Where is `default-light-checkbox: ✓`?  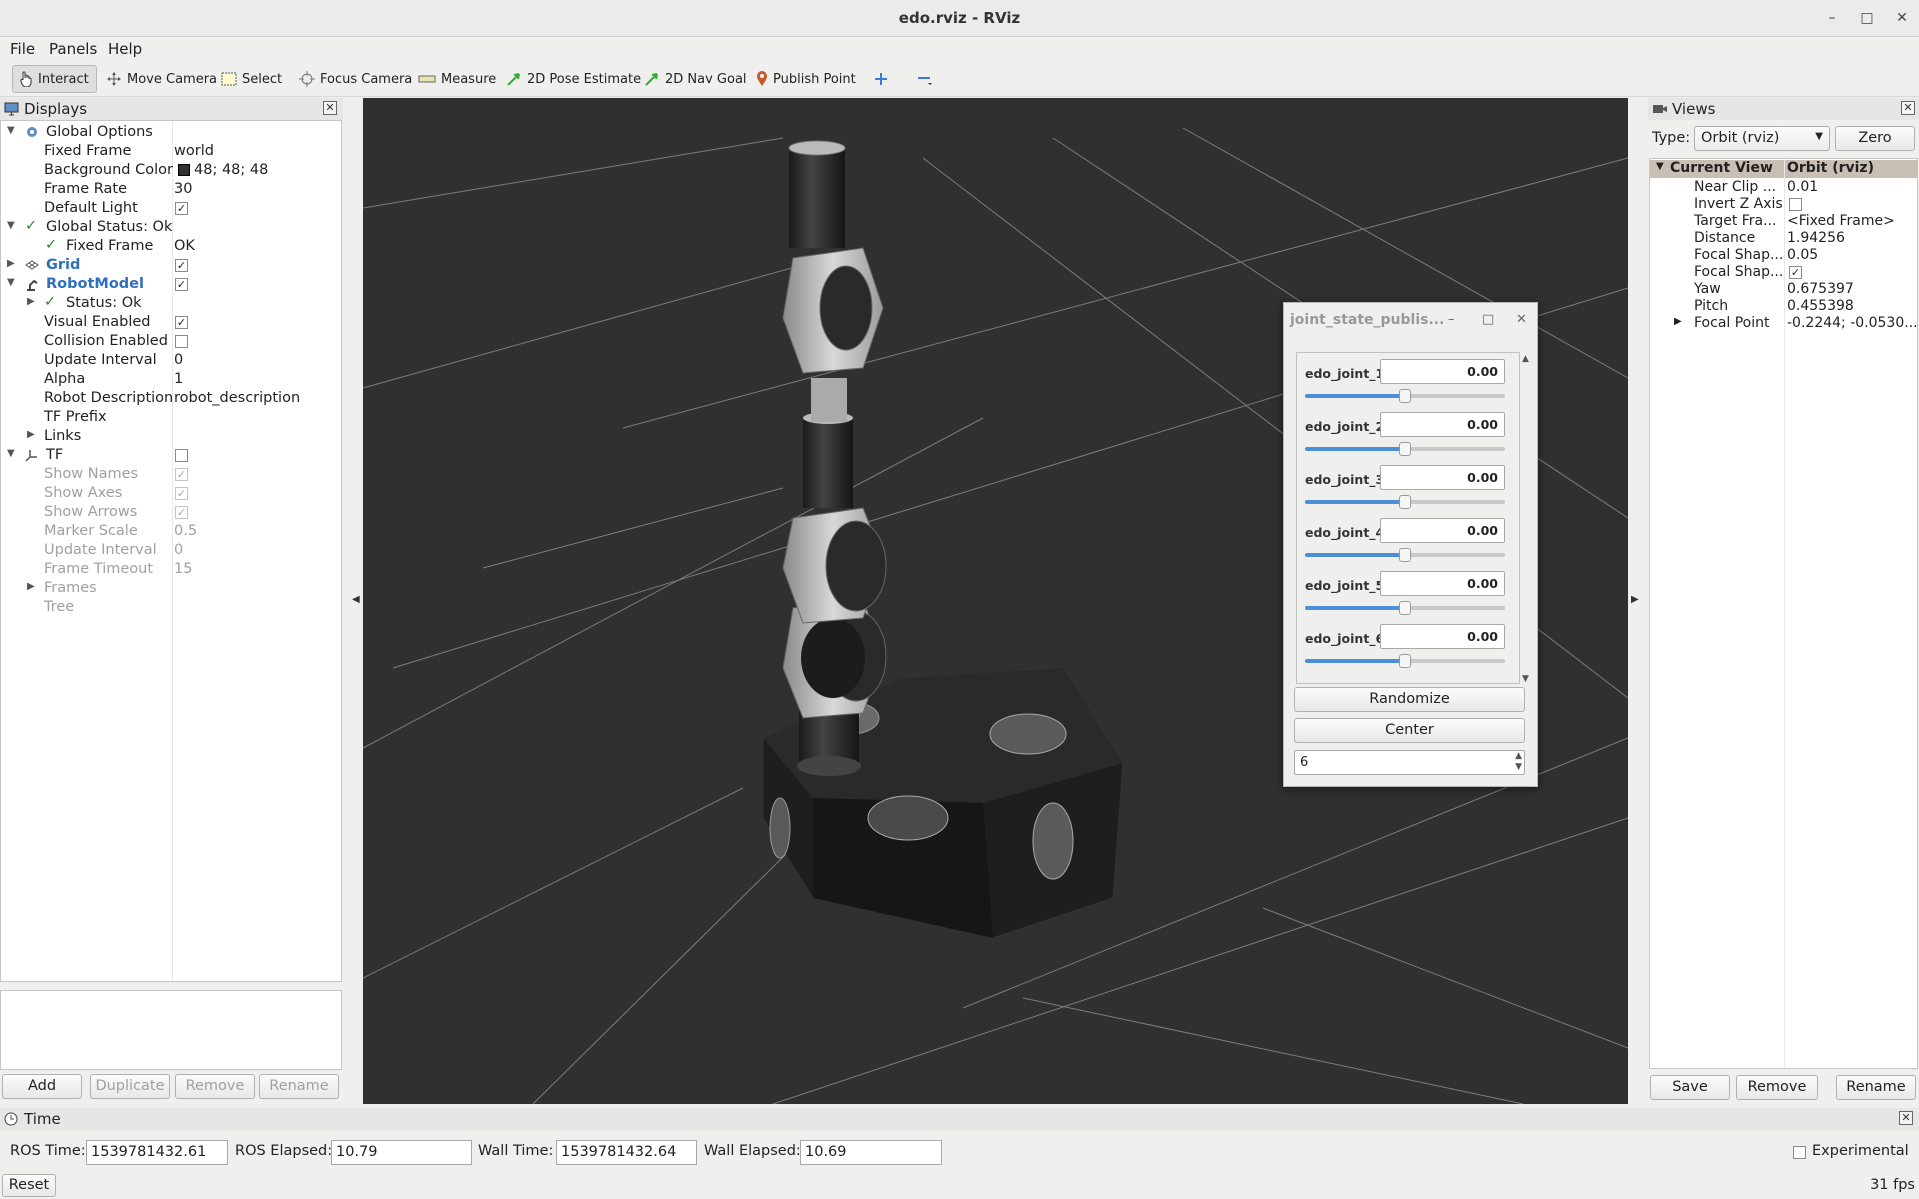 default-light-checkbox: ✓ is located at coordinates (181, 208).